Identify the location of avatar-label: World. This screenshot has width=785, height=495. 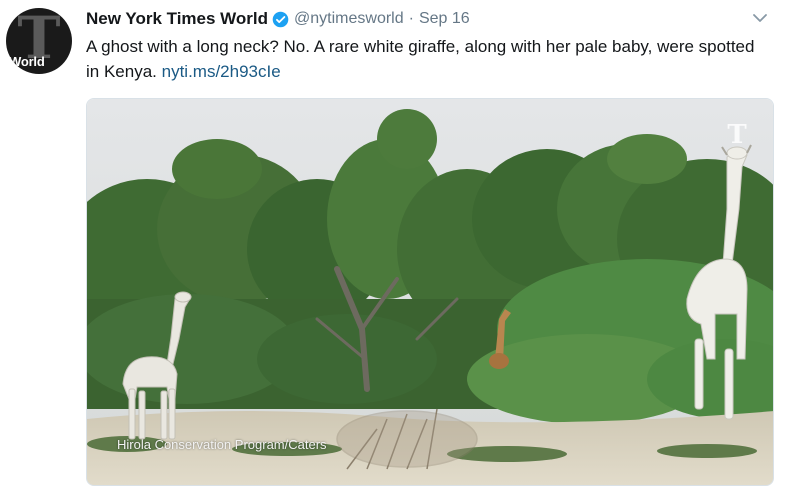
(27, 61).